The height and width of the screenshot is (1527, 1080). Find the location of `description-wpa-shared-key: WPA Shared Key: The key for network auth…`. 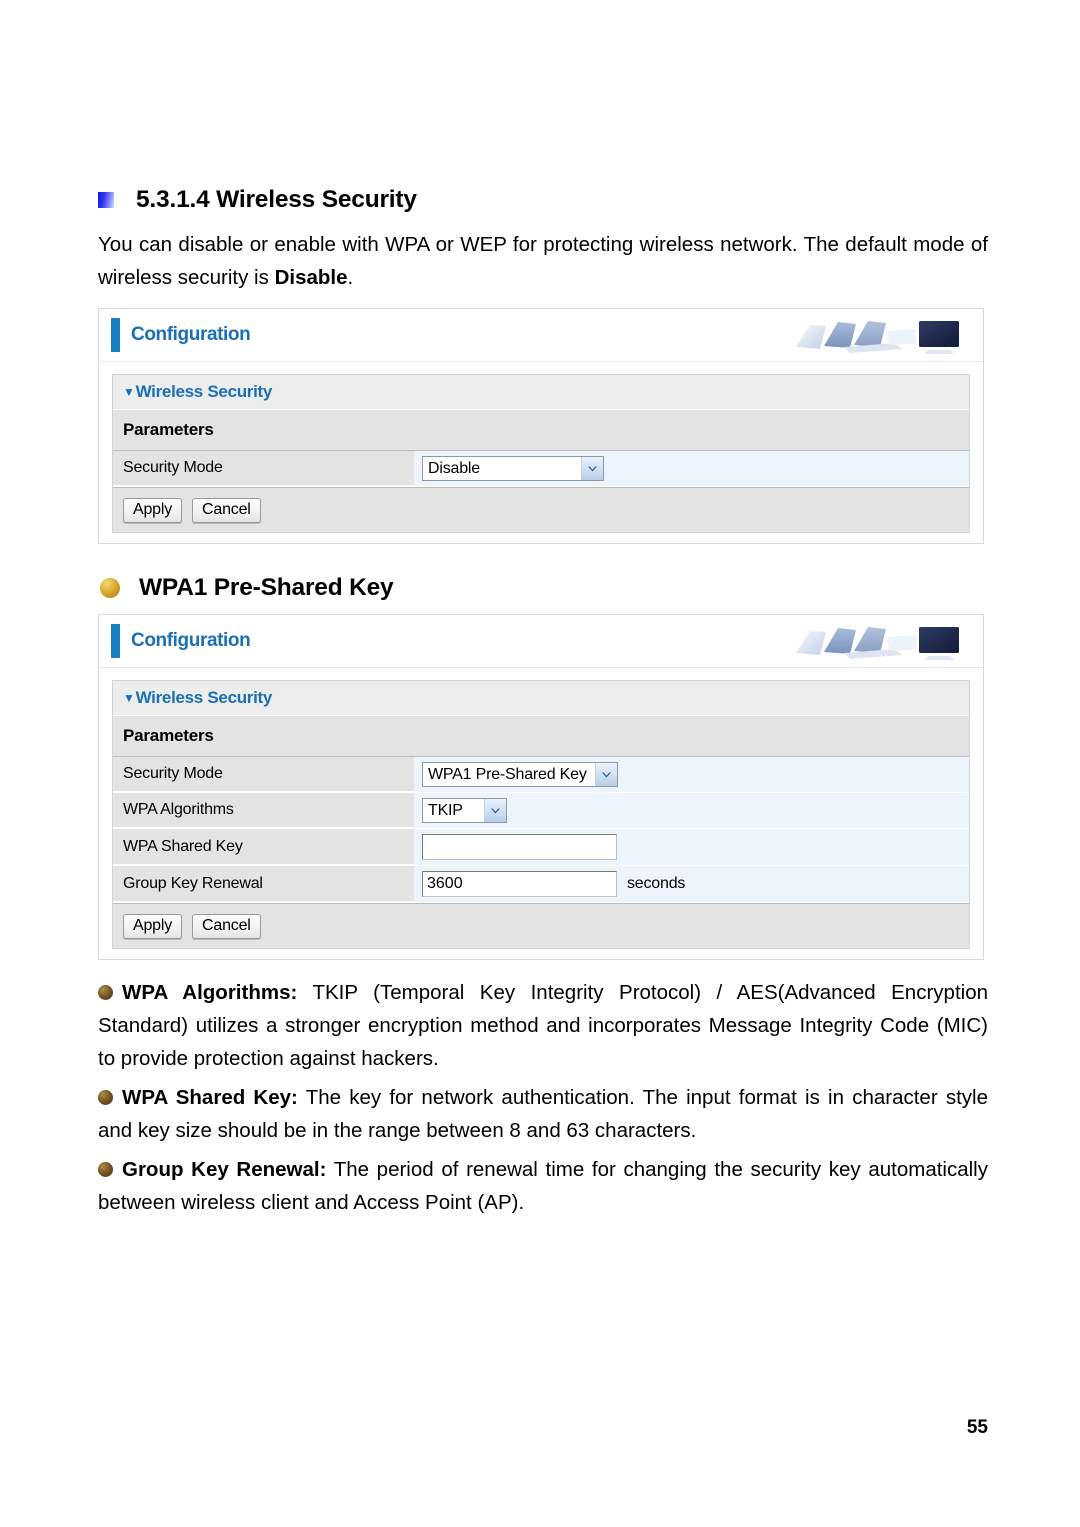

description-wpa-shared-key: WPA Shared Key: The key for network auth… is located at coordinates (543, 1114).